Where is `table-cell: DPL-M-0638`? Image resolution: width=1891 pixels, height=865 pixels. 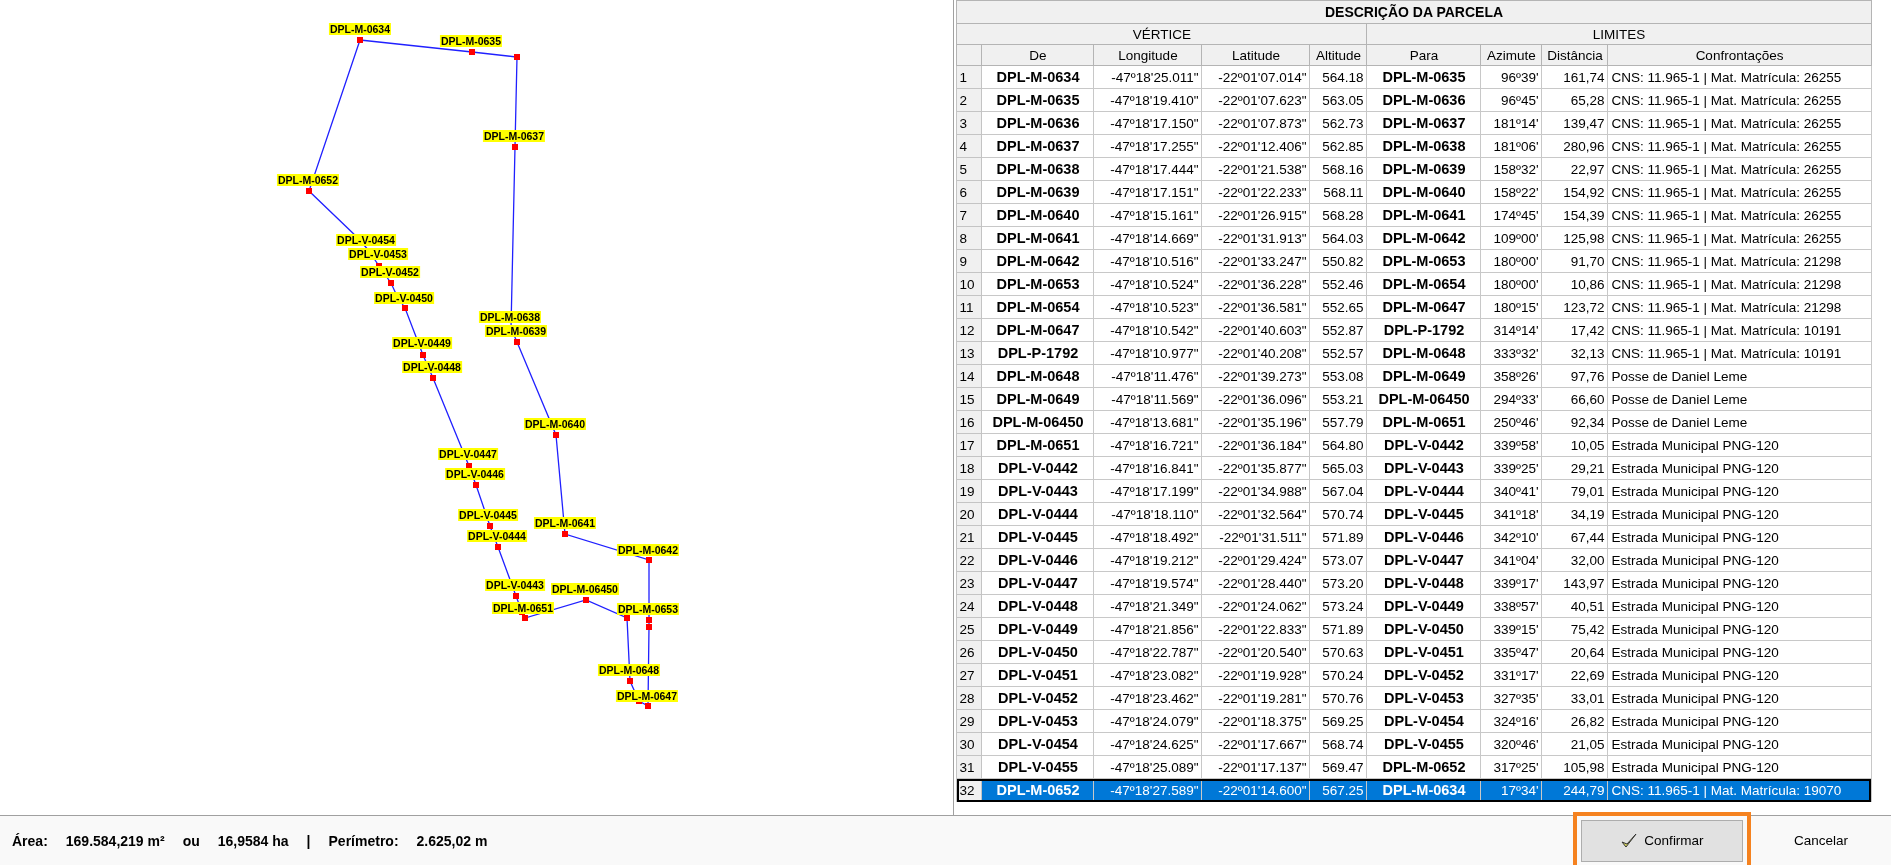
table-cell: DPL-M-0638 is located at coordinates (1424, 146).